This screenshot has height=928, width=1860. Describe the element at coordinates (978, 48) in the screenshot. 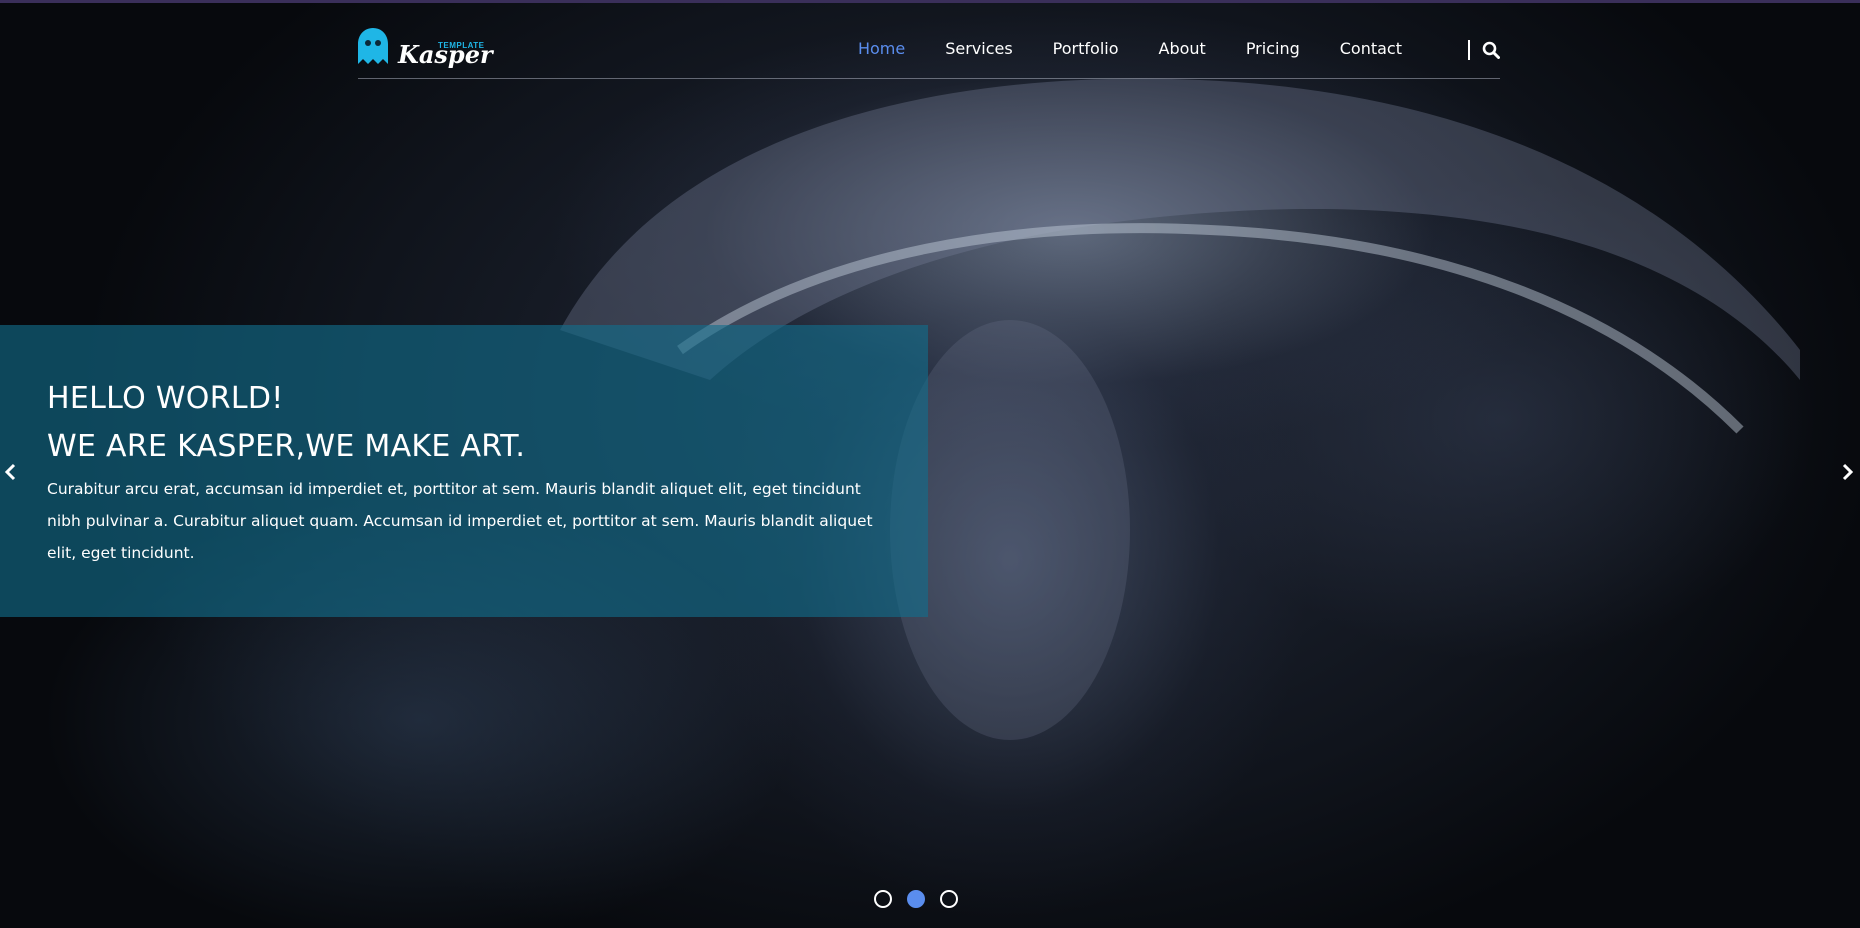

I see `nav-services: Services` at that location.